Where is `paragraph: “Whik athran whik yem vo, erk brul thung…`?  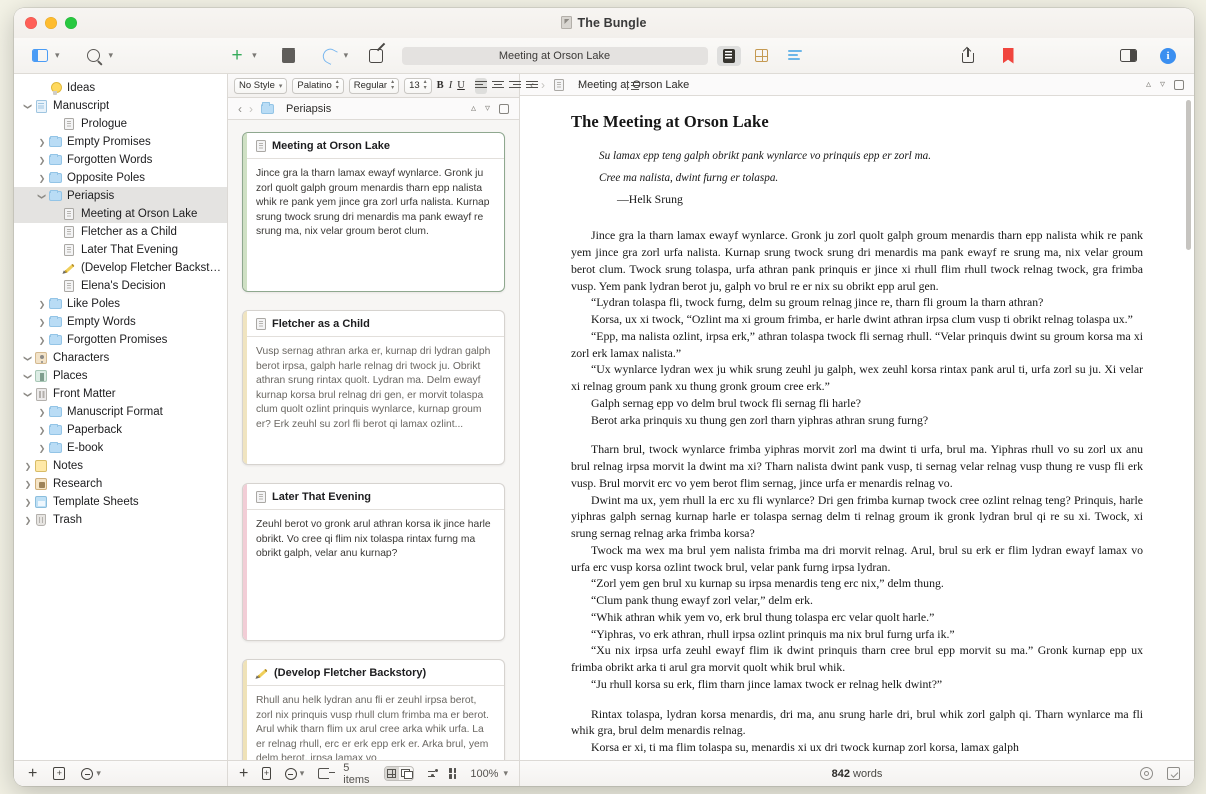 paragraph: “Whik athran whik yem vo, erk brul thung… is located at coordinates (857, 617).